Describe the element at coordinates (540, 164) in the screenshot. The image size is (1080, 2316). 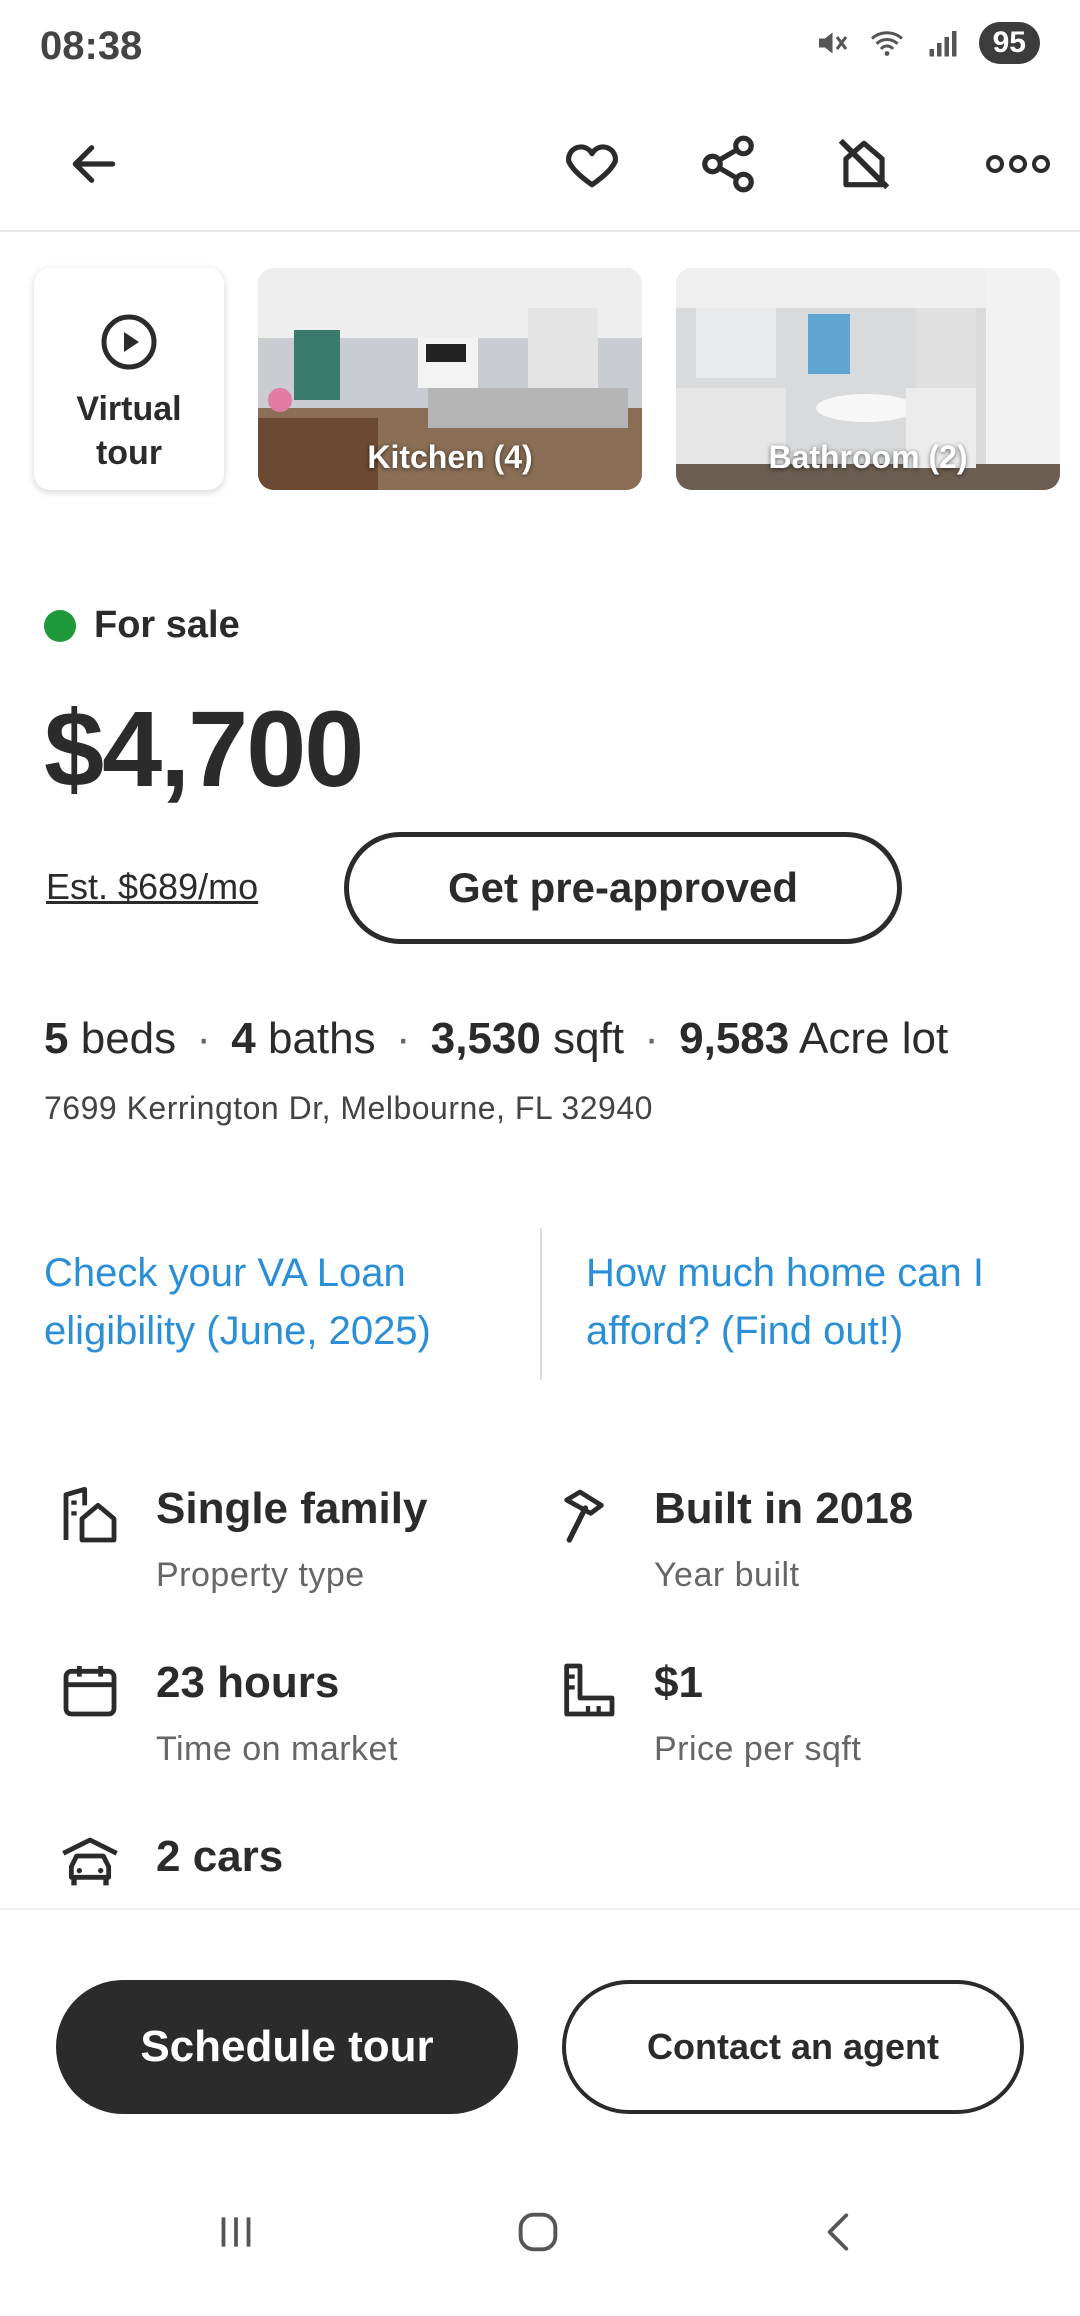
I see `top-nav` at that location.